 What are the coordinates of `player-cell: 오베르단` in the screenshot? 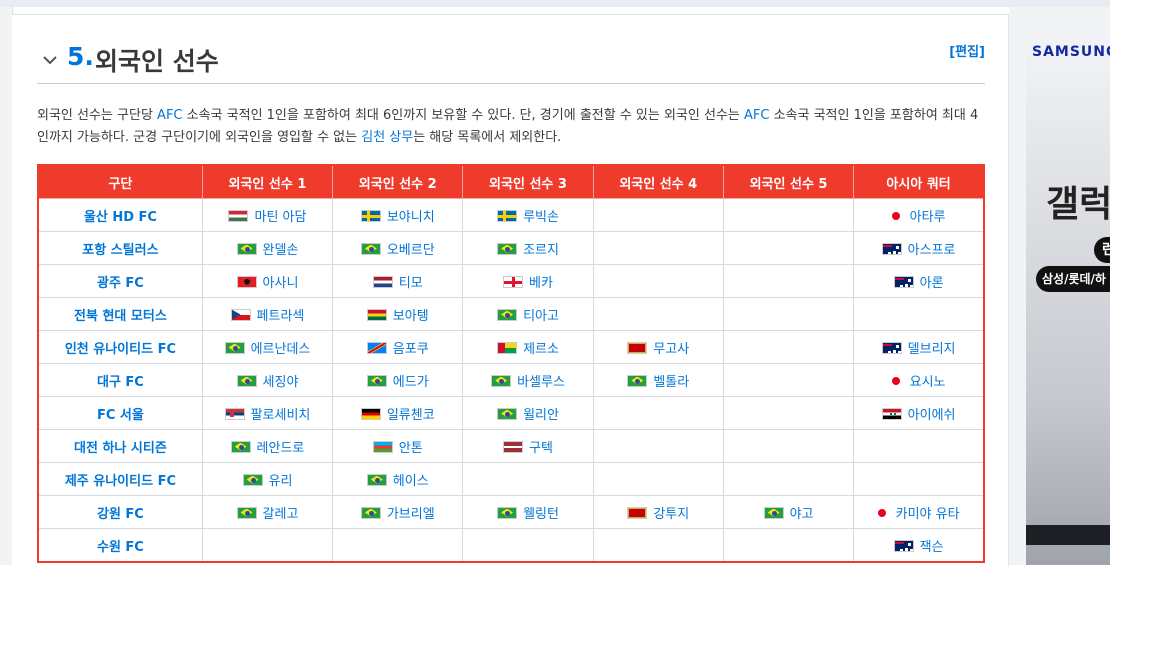 It's located at (398, 248).